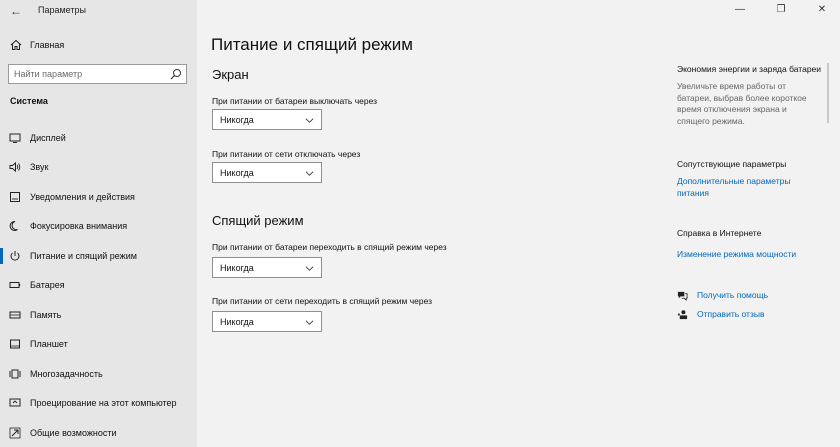  What do you see at coordinates (733, 295) in the screenshot?
I see `get-help-label: Получить помощь` at bounding box center [733, 295].